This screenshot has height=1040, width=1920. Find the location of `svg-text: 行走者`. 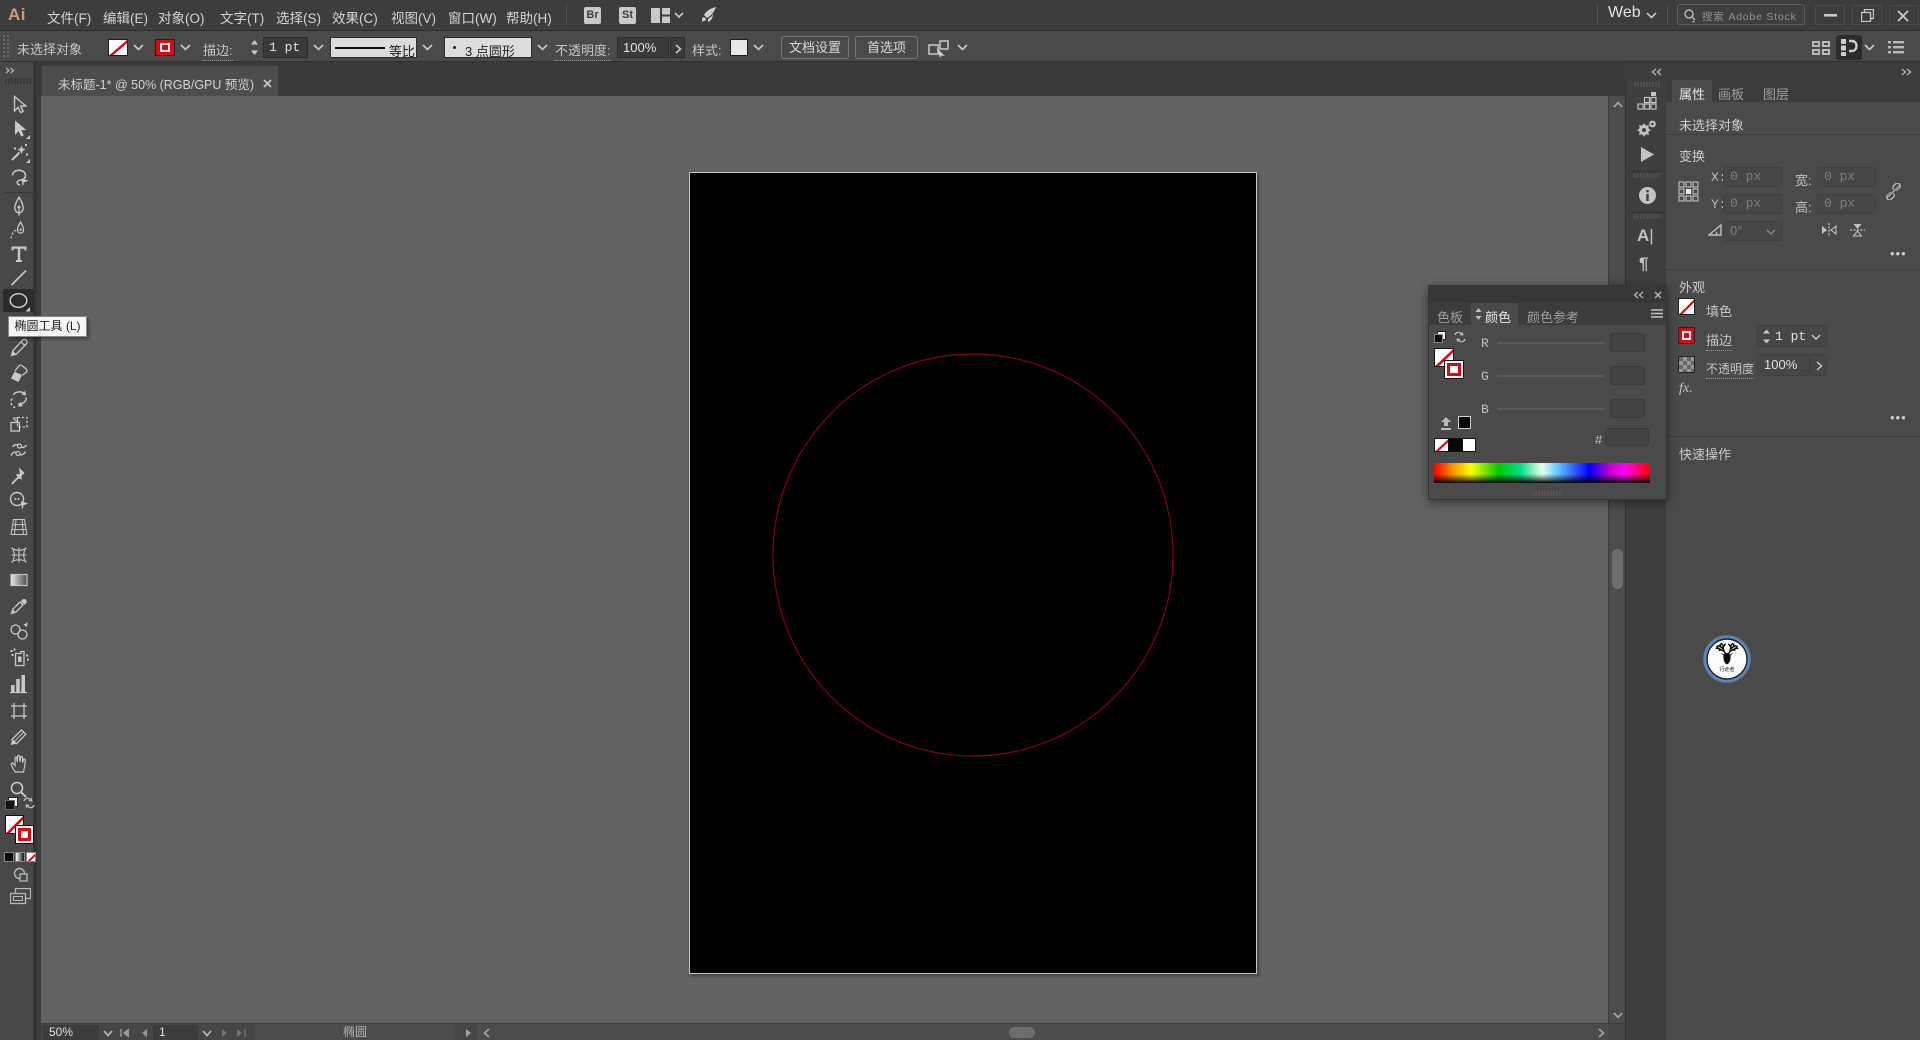

svg-text: 行走者 is located at coordinates (1726, 669).